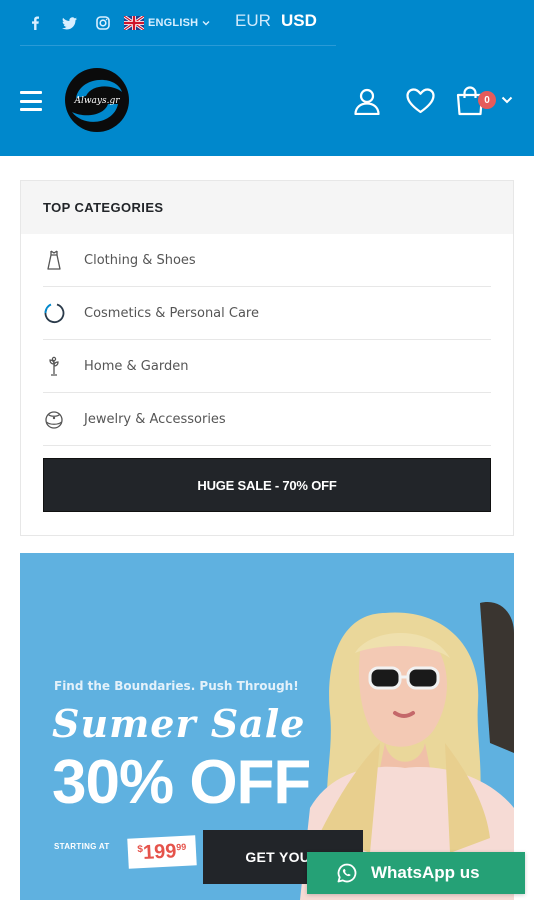 Image resolution: width=534 pixels, height=900 pixels. Describe the element at coordinates (140, 260) in the screenshot. I see `category-label: Clothing & Shoes` at that location.